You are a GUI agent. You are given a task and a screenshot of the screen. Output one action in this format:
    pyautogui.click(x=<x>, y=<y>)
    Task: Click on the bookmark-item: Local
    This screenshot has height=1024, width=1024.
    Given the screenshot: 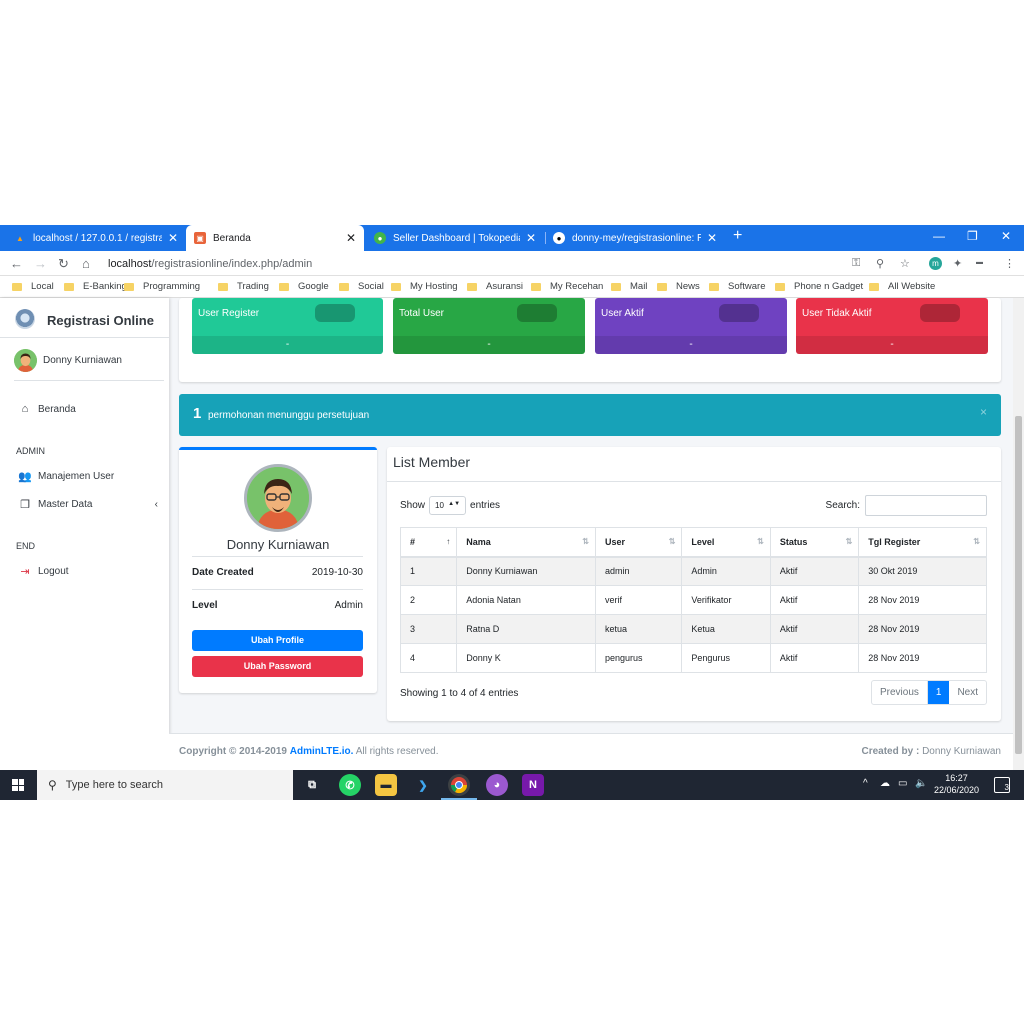 What is the action you would take?
    pyautogui.click(x=33, y=286)
    